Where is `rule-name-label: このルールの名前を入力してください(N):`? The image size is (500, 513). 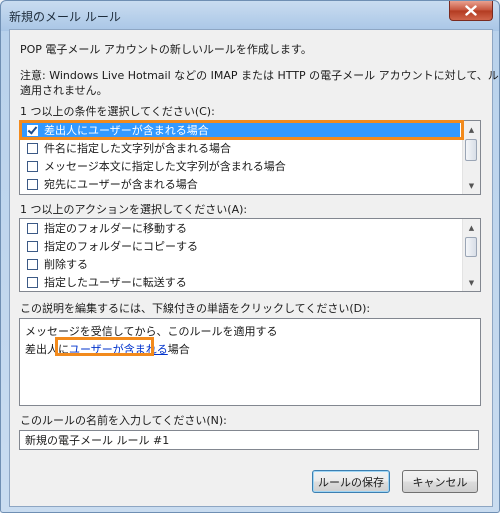 rule-name-label: このルールの名前を入力してください(N): is located at coordinates (123, 420).